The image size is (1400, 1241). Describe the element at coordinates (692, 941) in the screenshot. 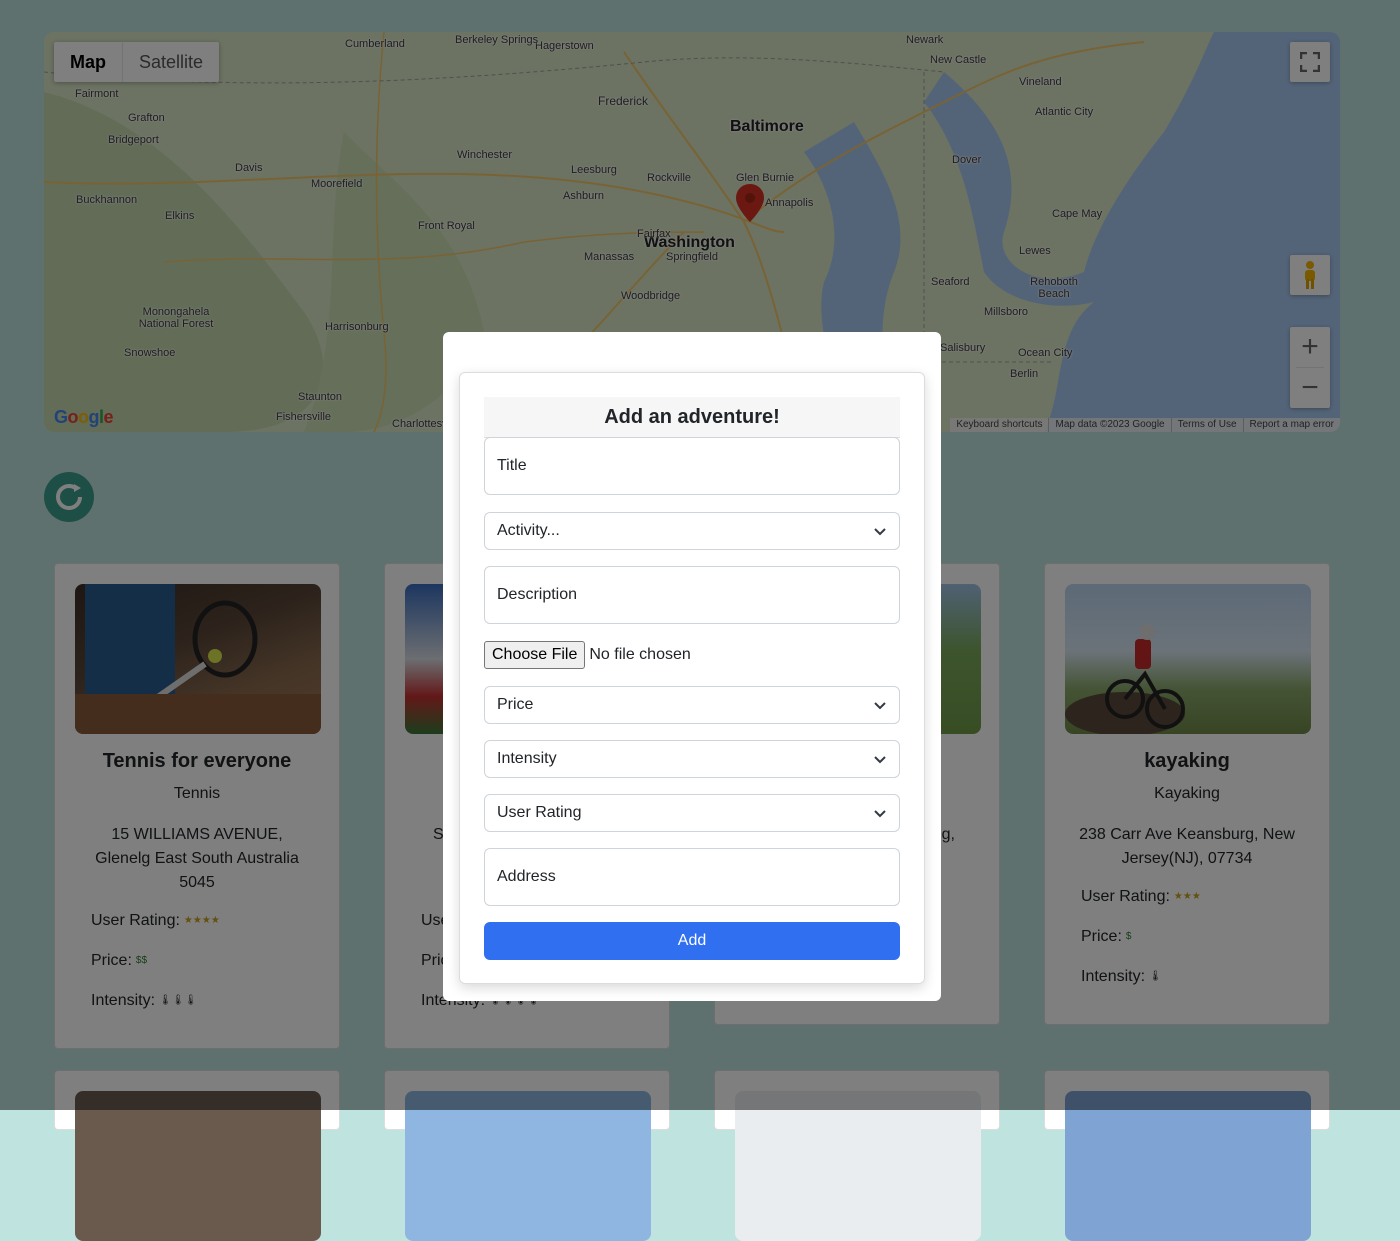

I see `add-button: Add` at that location.